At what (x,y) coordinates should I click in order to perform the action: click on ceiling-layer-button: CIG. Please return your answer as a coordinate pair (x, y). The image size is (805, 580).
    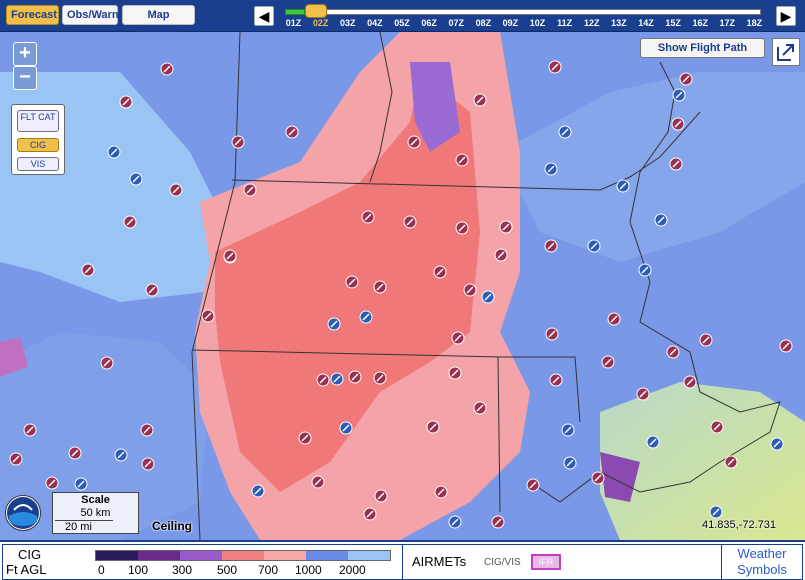
    Looking at the image, I should click on (38, 145).